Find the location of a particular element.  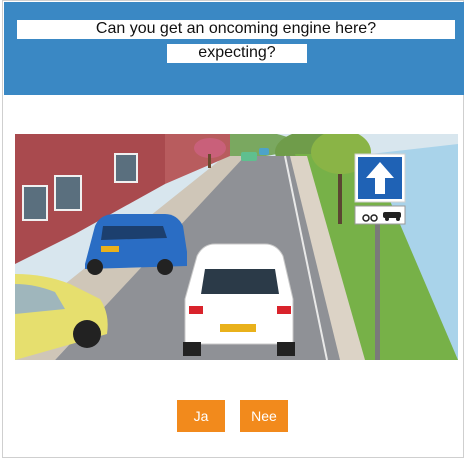

answer-no-button: Nee is located at coordinates (264, 416).